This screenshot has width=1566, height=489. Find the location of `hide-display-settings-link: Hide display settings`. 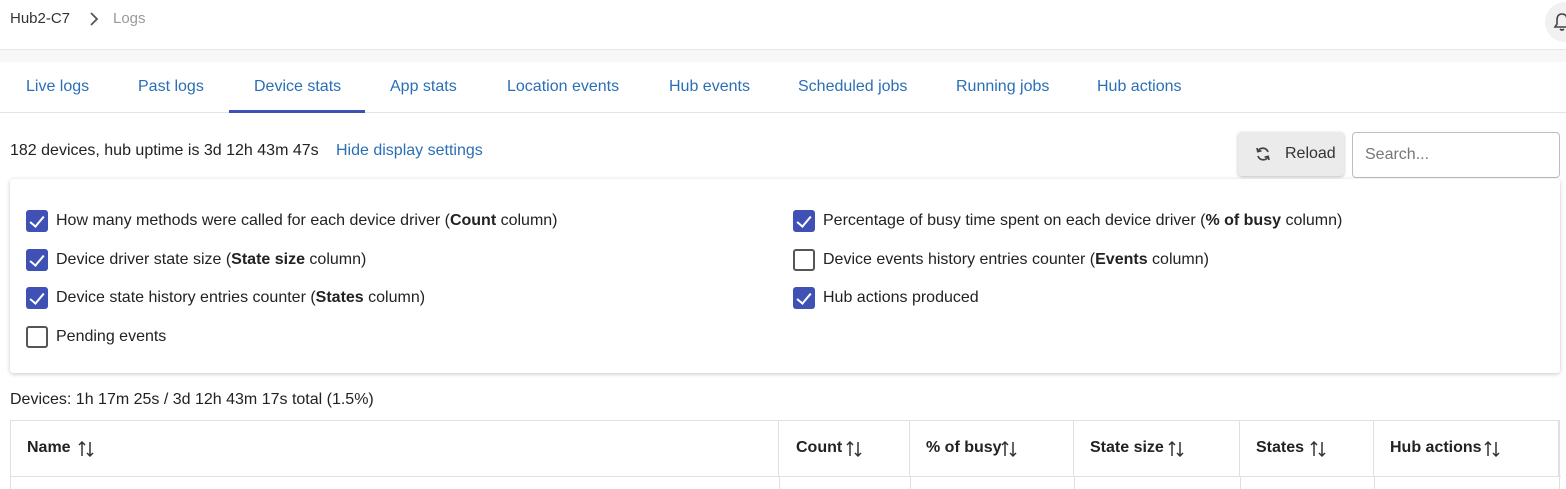

hide-display-settings-link: Hide display settings is located at coordinates (409, 151).